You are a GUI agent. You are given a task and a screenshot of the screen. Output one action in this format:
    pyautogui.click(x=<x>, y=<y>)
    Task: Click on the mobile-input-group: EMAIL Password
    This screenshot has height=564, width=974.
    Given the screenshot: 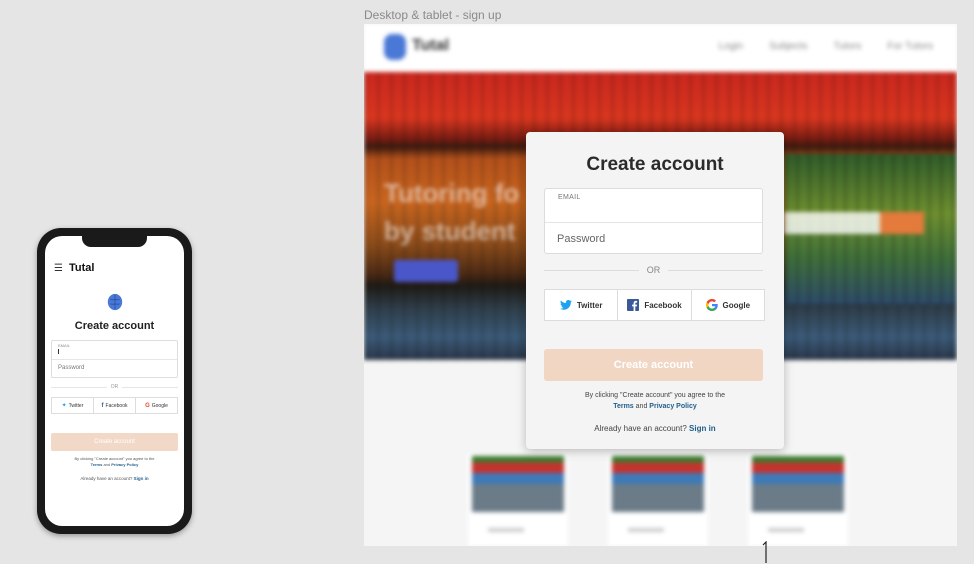 What is the action you would take?
    pyautogui.click(x=114, y=359)
    